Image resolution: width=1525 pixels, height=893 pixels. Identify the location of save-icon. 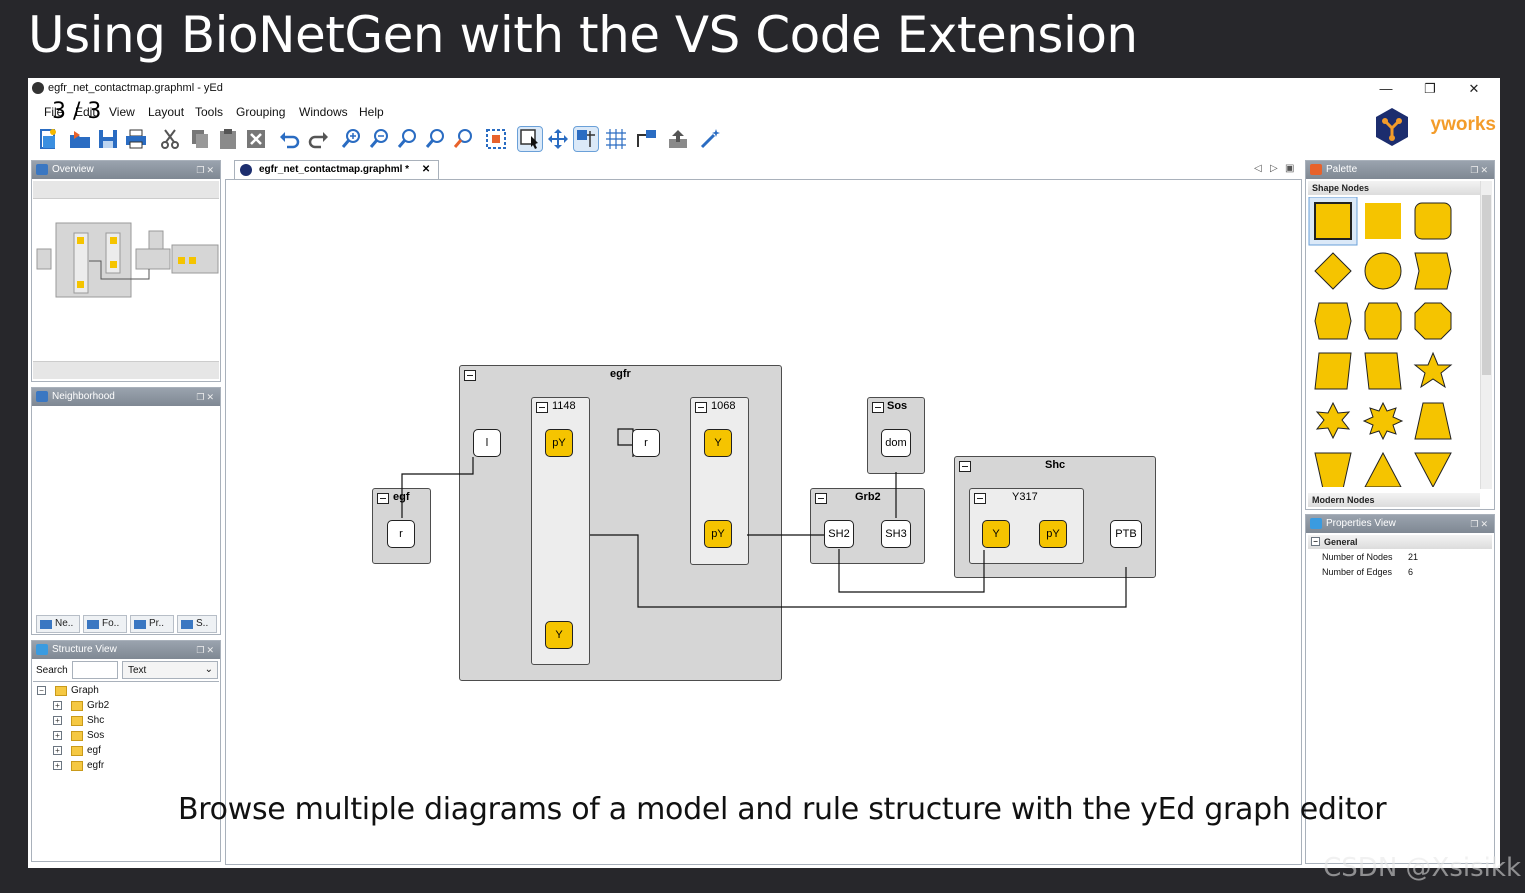
(108, 139).